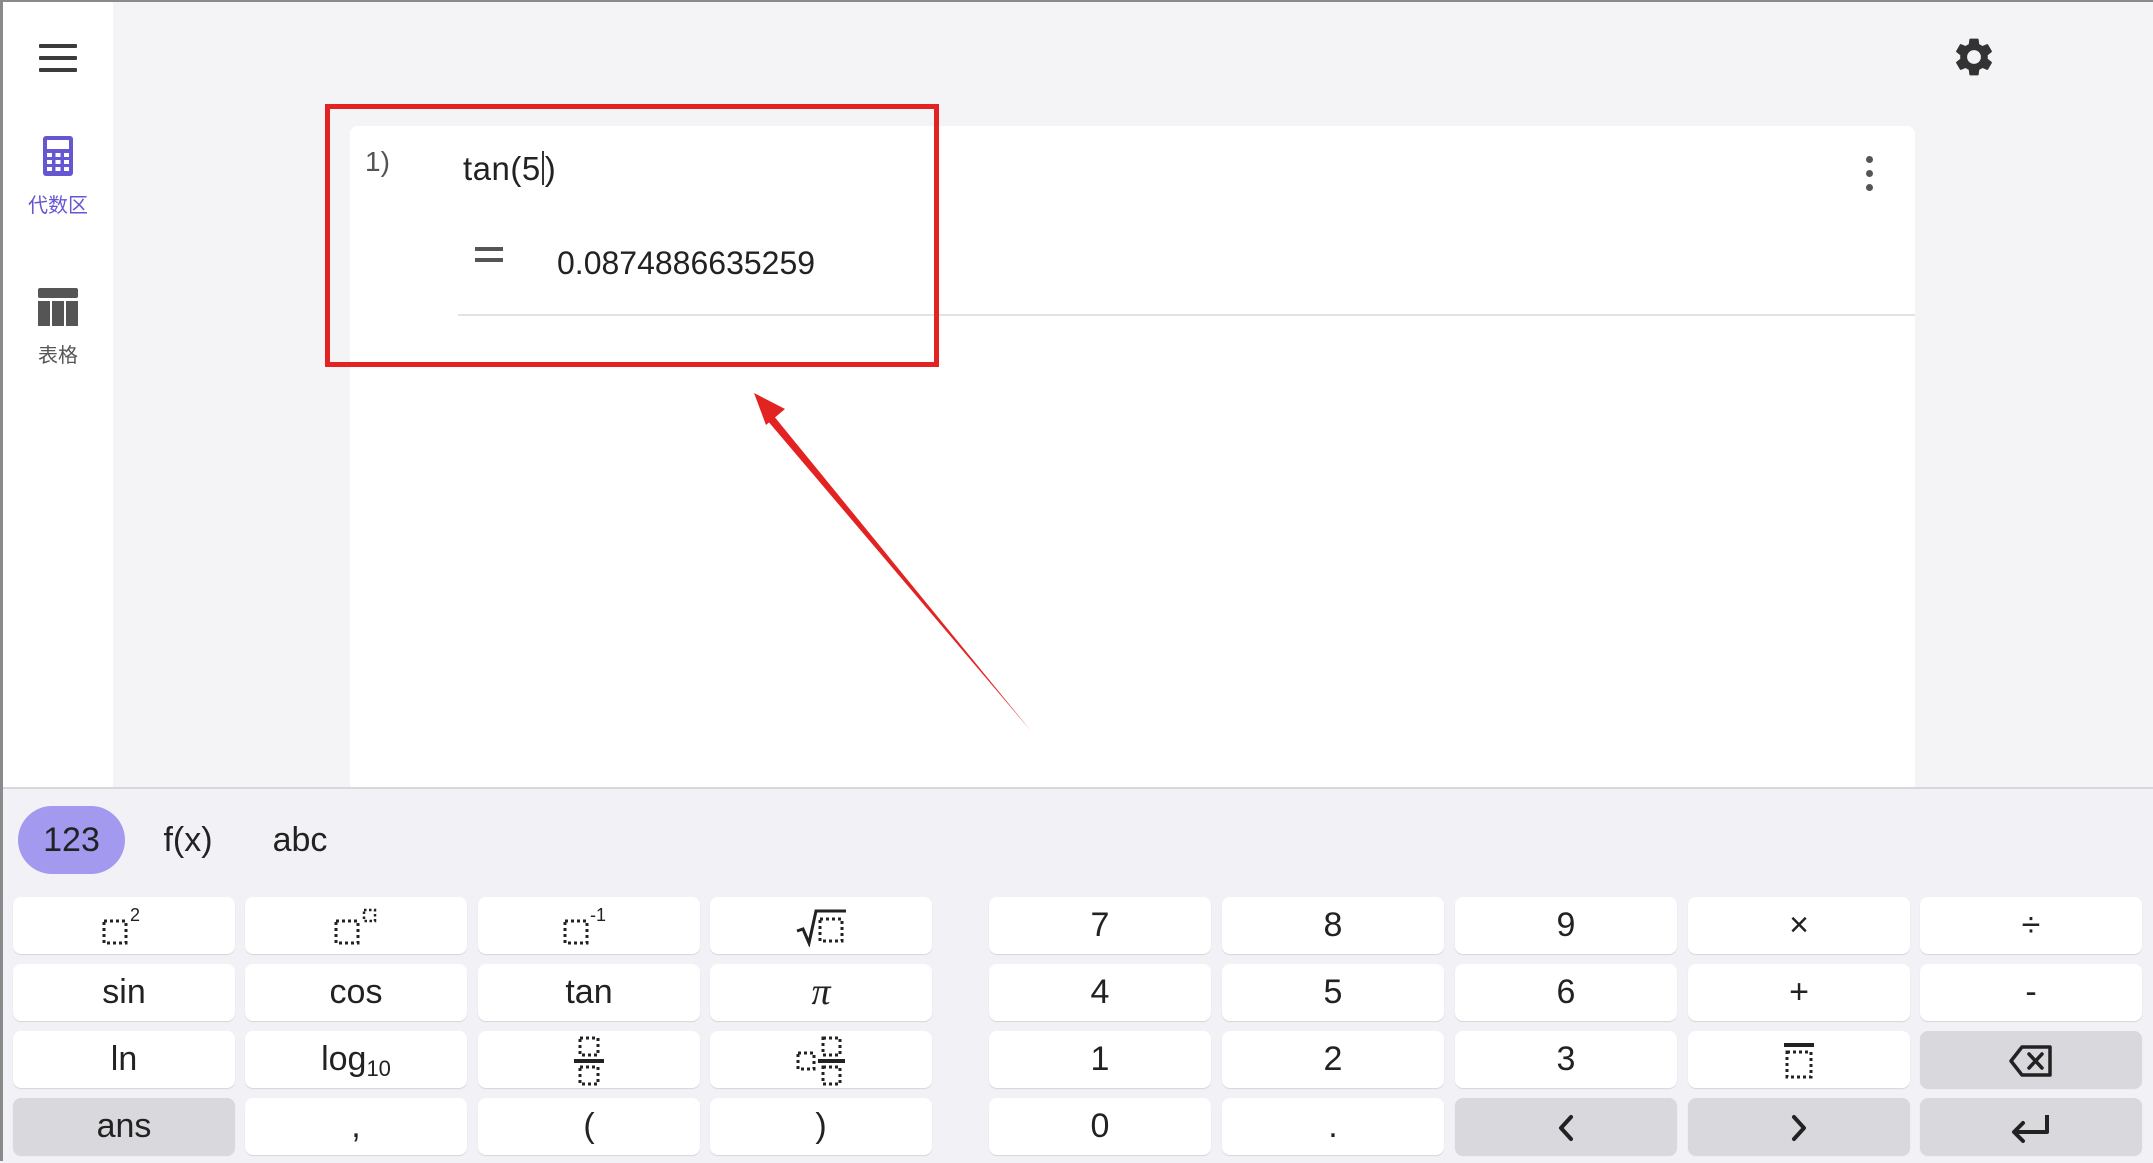 The width and height of the screenshot is (2153, 1163). Describe the element at coordinates (1566, 925) in the screenshot. I see `key-9: 9` at that location.